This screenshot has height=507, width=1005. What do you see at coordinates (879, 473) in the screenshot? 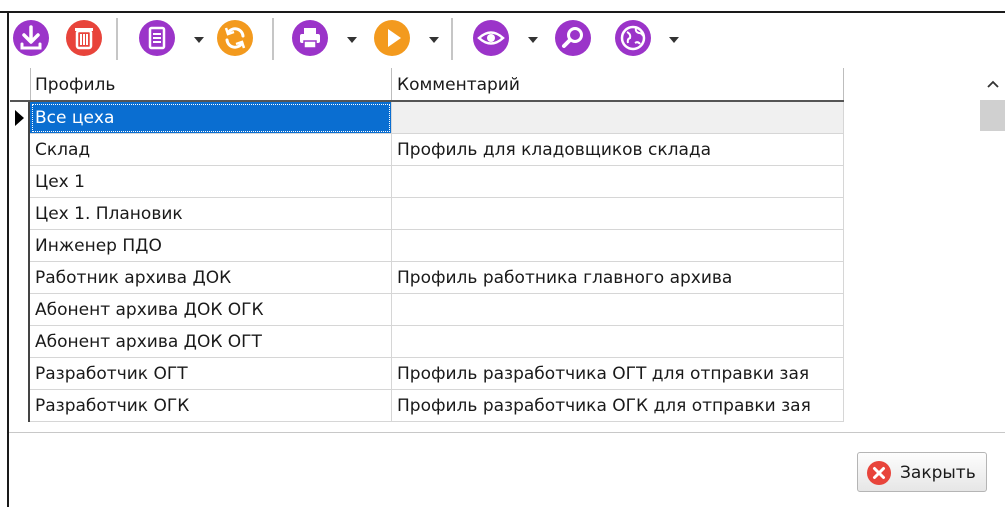
I see `close-circle-icon` at bounding box center [879, 473].